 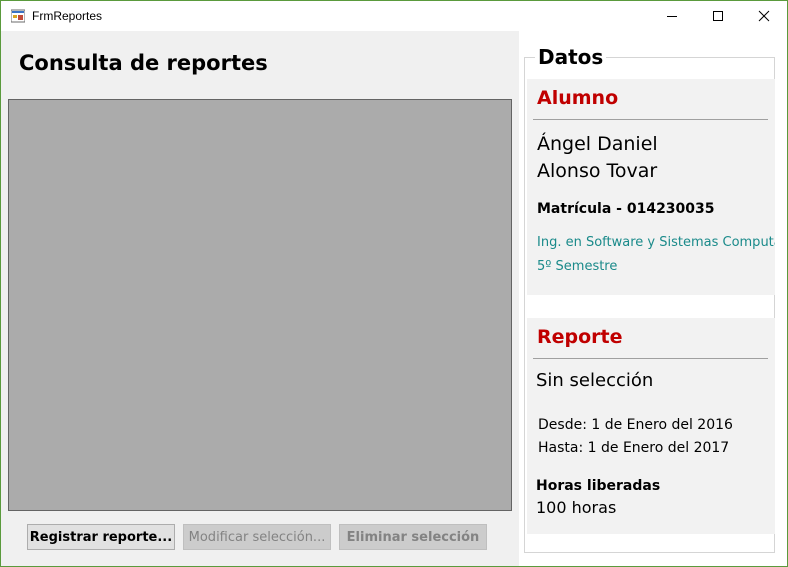 I want to click on report-selection: Sin selección, so click(x=595, y=380).